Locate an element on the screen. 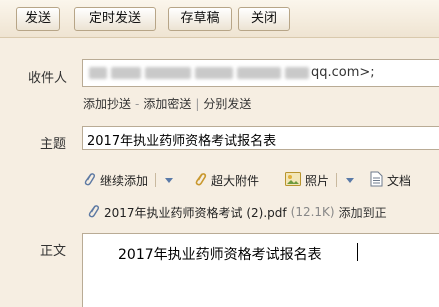 The width and height of the screenshot is (439, 307). recipient-options: 添加抄送 - 添加密送 | 分别发送 is located at coordinates (167, 102).